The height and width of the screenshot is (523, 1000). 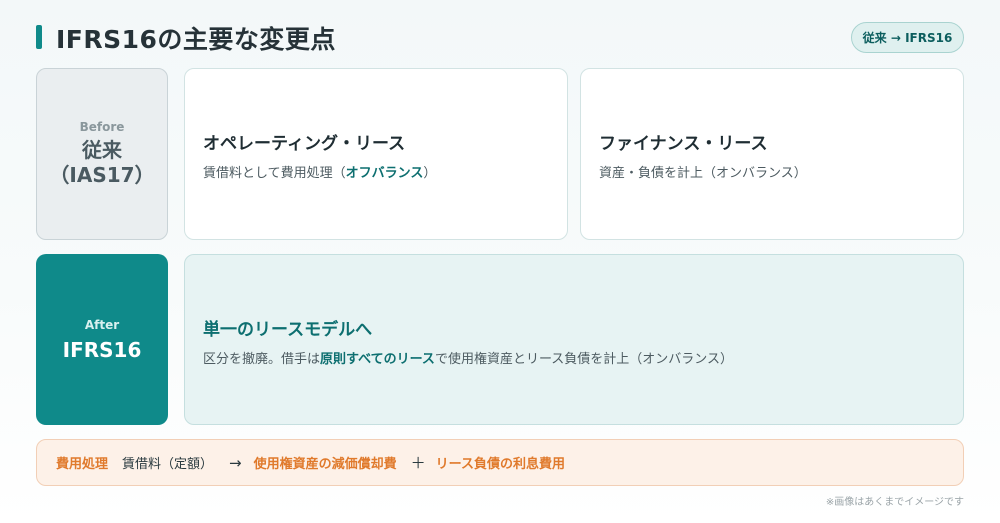 I want to click on image-disclaimer-footnote: ※画像はあくまでイメージです, so click(x=894, y=502).